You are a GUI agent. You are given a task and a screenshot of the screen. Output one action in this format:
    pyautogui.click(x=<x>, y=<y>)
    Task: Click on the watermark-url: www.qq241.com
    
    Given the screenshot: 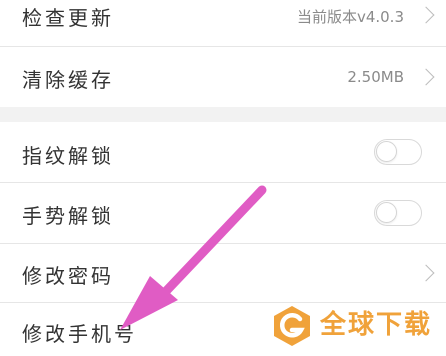 What is the action you would take?
    pyautogui.click(x=373, y=343)
    